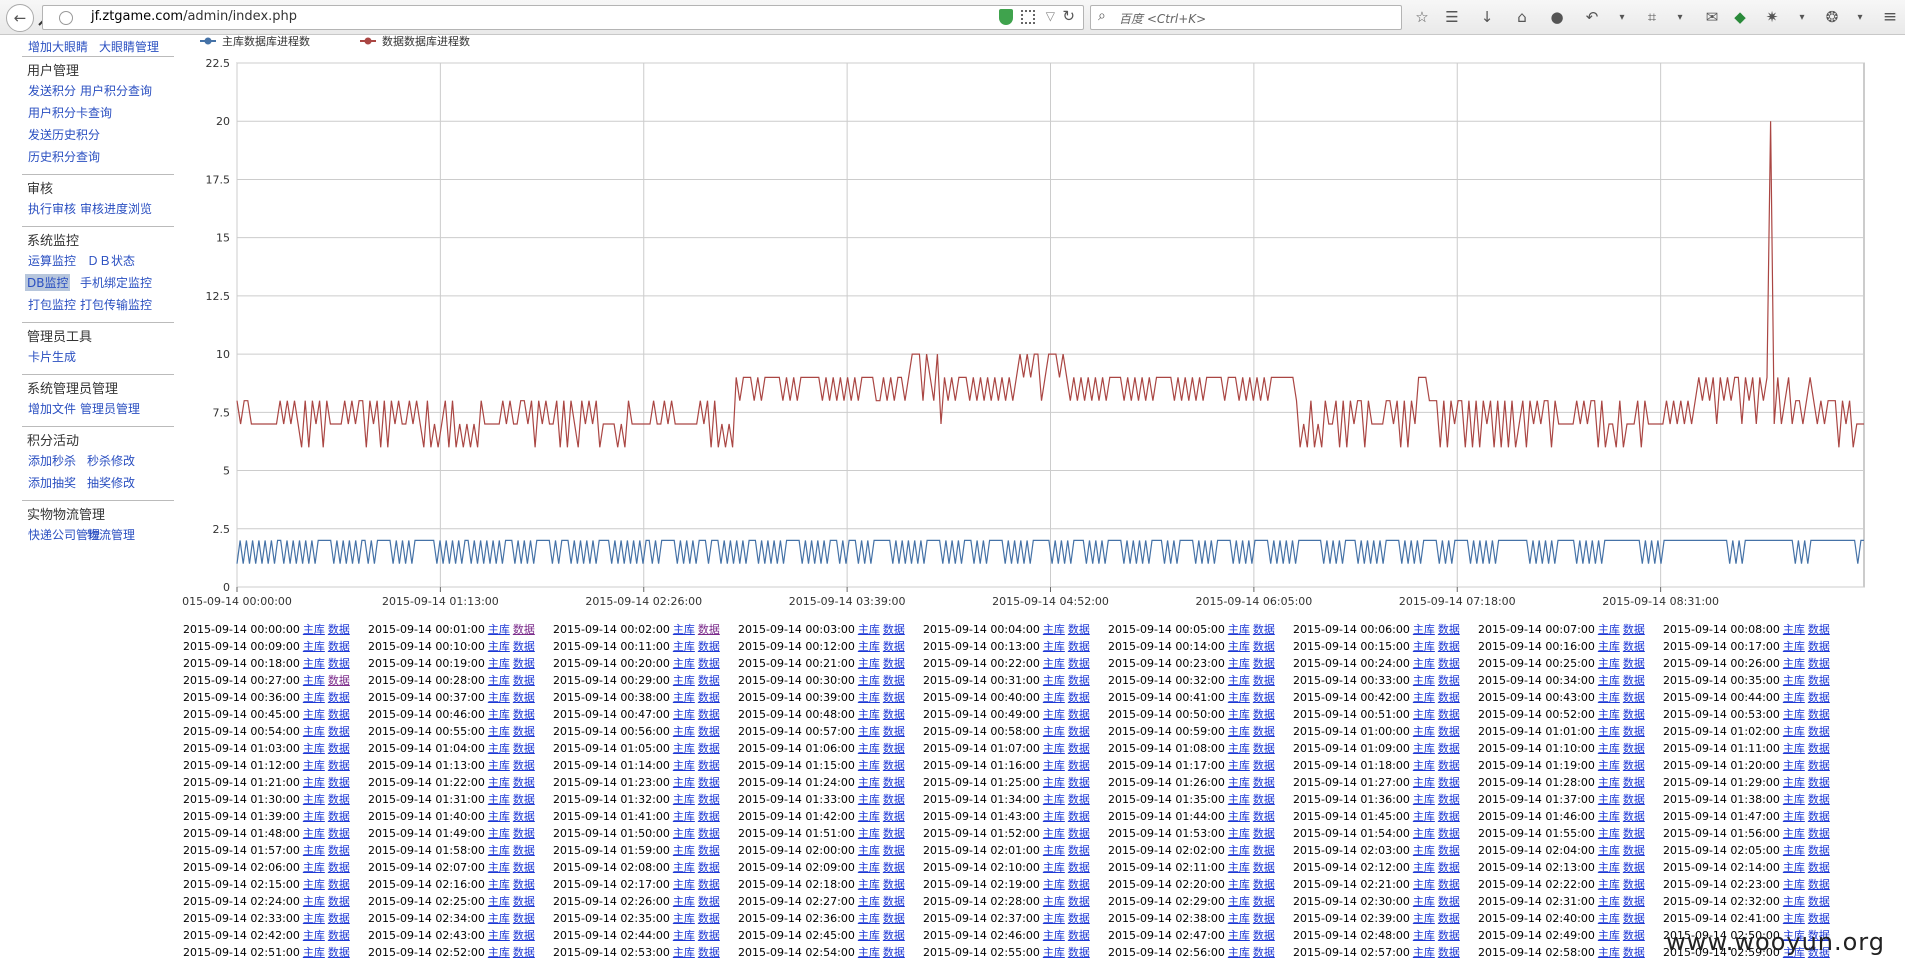 The width and height of the screenshot is (1905, 964). What do you see at coordinates (110, 408) in the screenshot?
I see `sidebar-link: 管理员管理` at bounding box center [110, 408].